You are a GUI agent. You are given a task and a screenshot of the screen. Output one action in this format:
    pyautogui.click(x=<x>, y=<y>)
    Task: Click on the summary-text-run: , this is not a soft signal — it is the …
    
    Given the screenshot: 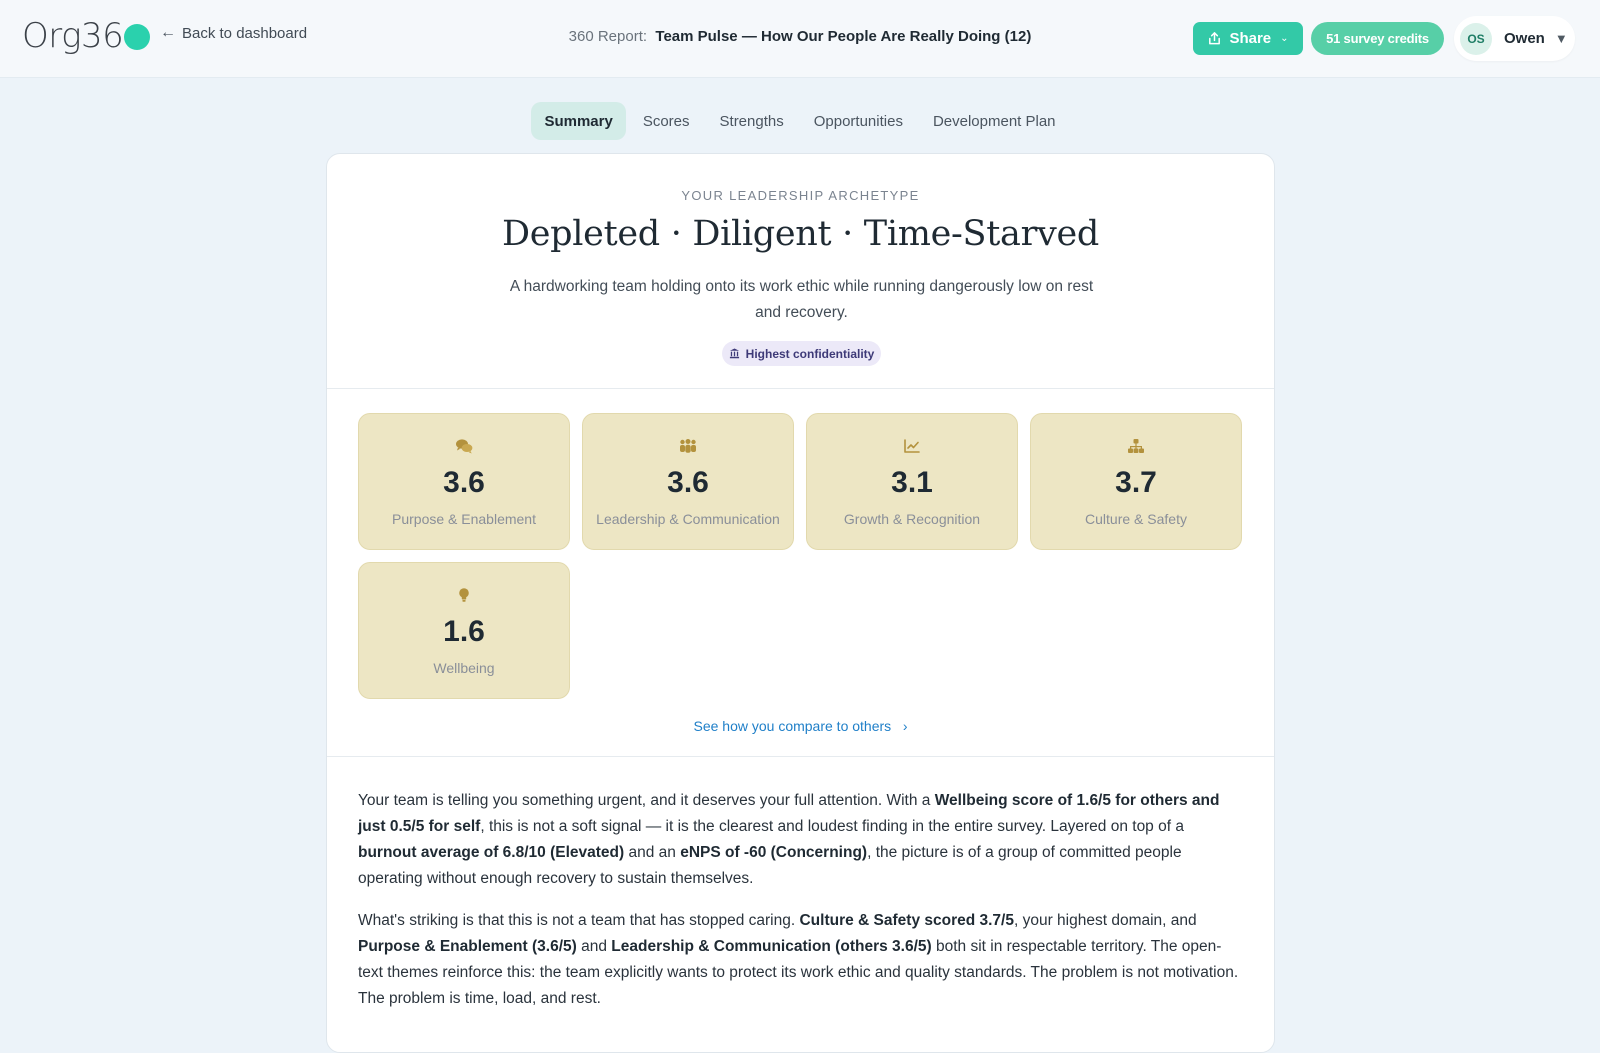 What is the action you would take?
    pyautogui.click(x=832, y=826)
    